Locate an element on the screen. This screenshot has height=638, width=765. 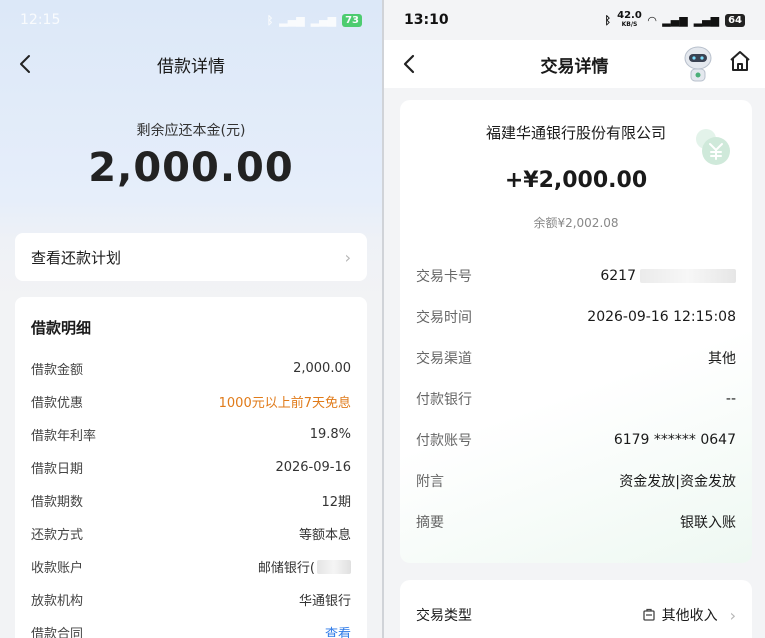
page-title: 交易详情 is located at coordinates (574, 66).